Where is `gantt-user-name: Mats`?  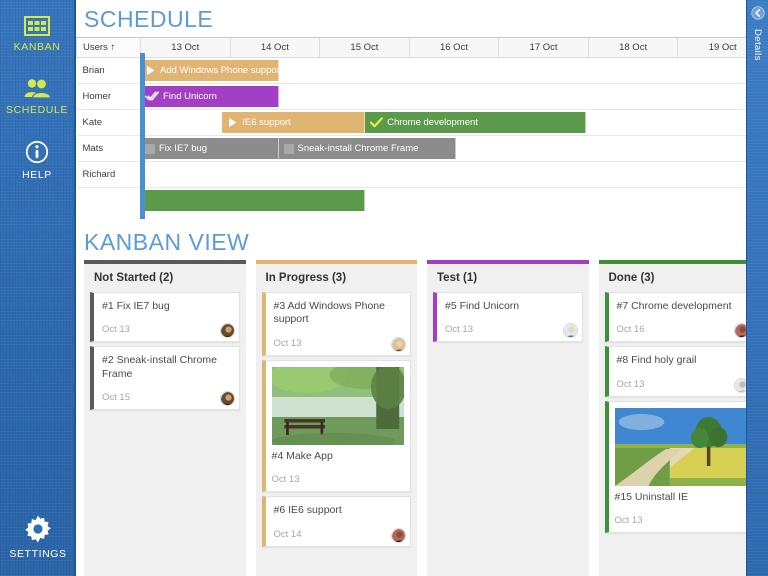 gantt-user-name: Mats is located at coordinates (108, 148).